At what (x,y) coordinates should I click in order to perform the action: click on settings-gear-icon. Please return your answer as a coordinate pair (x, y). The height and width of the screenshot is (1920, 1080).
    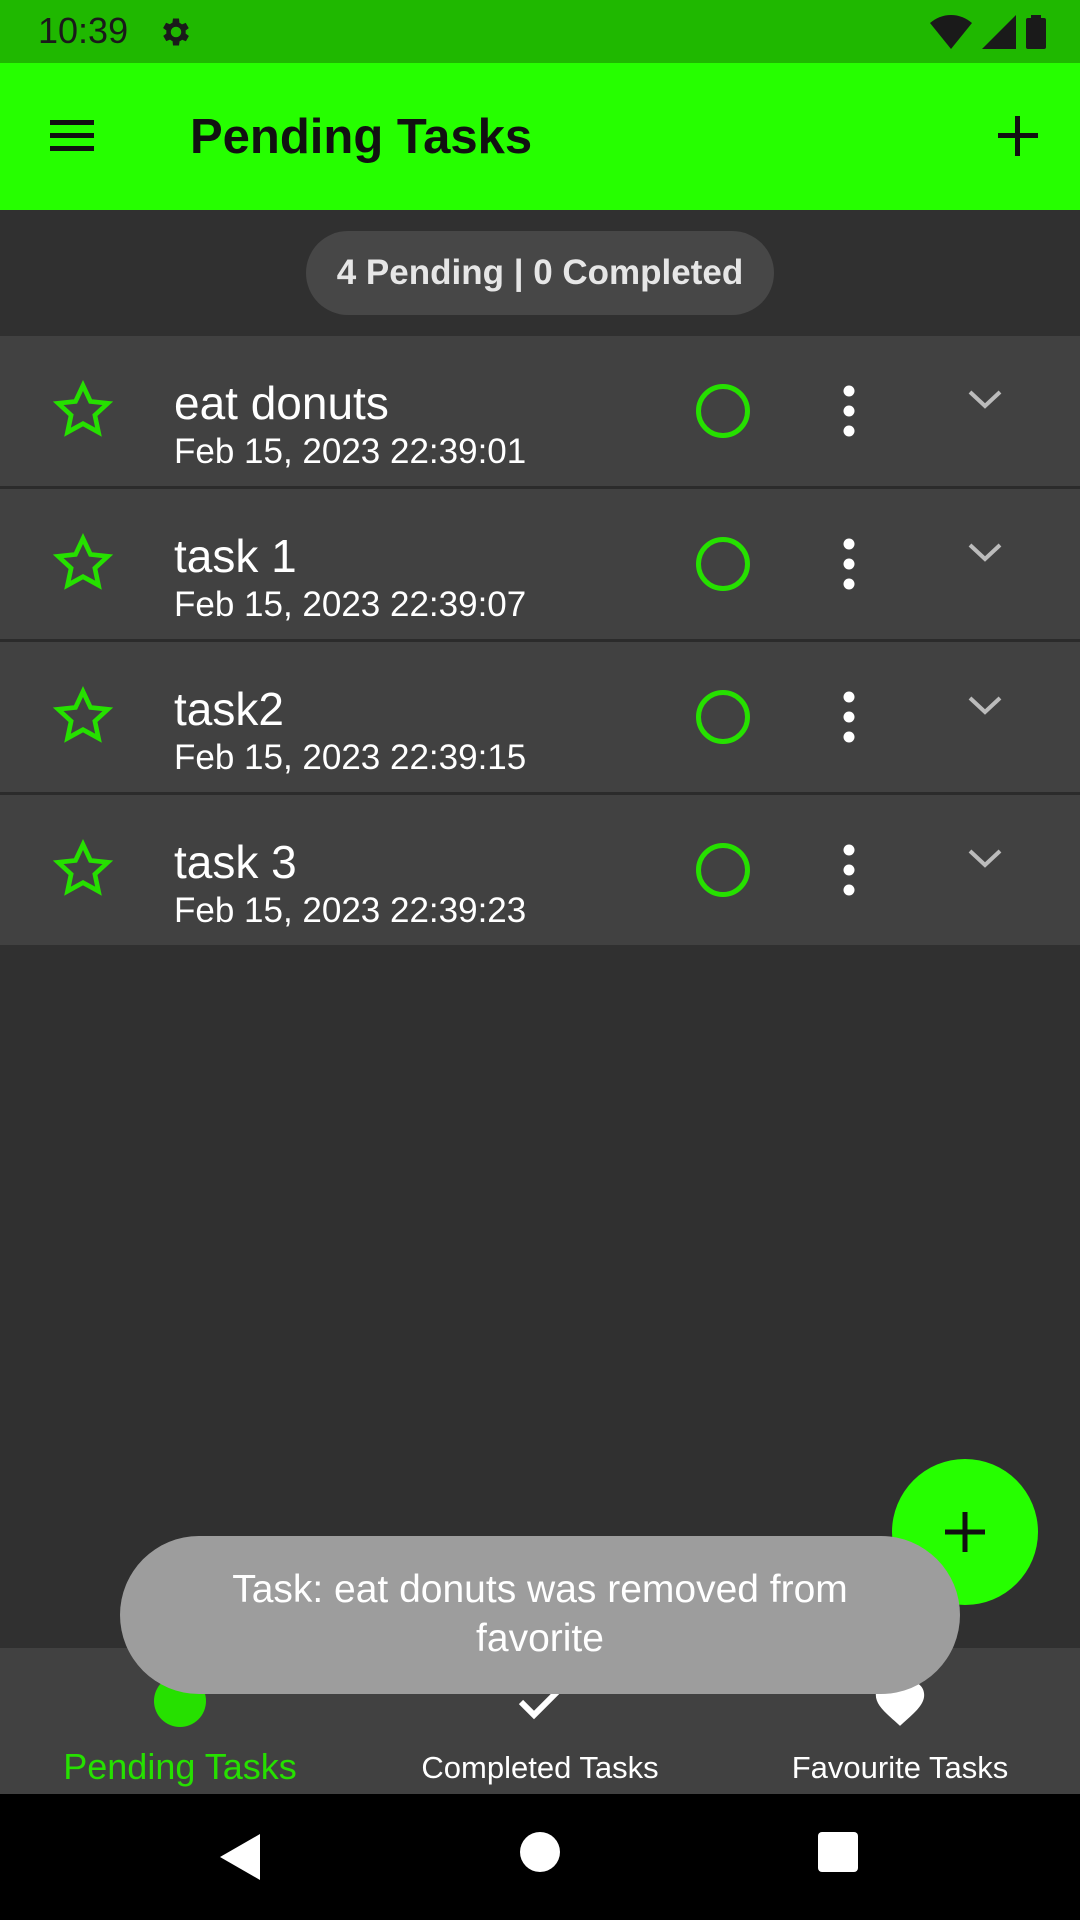
    Looking at the image, I should click on (176, 32).